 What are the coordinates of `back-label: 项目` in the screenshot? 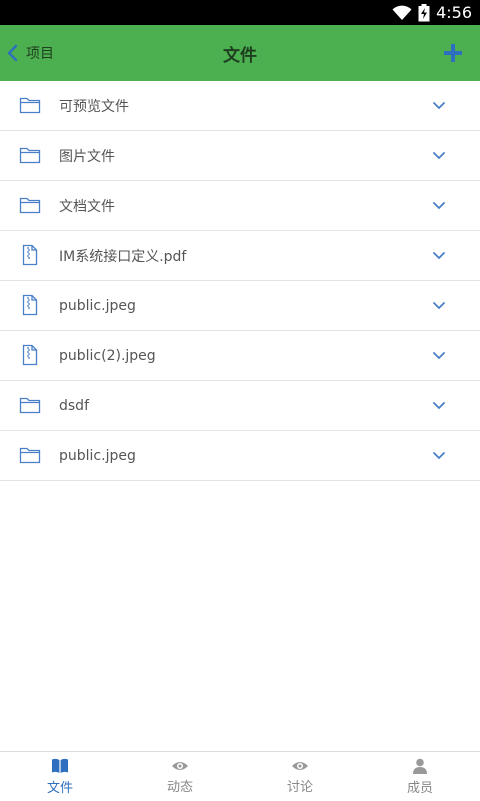 It's located at (40, 54).